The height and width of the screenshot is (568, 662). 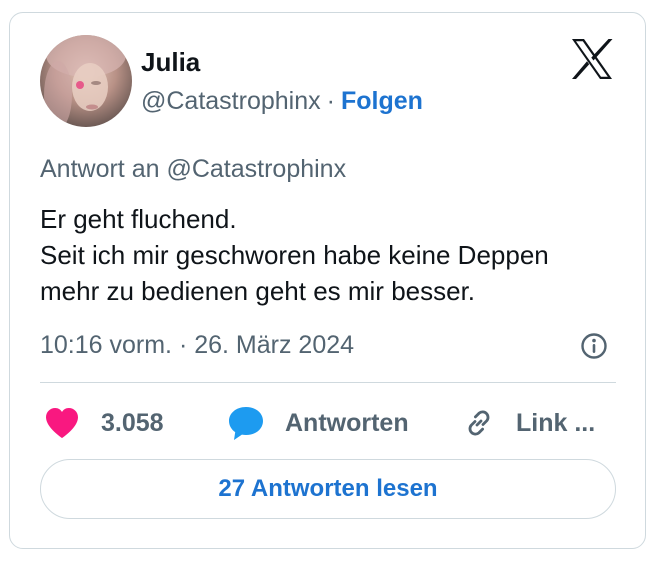 I want to click on tweet-timestamp: 10:16 vorm. · 26. März 2024, so click(x=197, y=345).